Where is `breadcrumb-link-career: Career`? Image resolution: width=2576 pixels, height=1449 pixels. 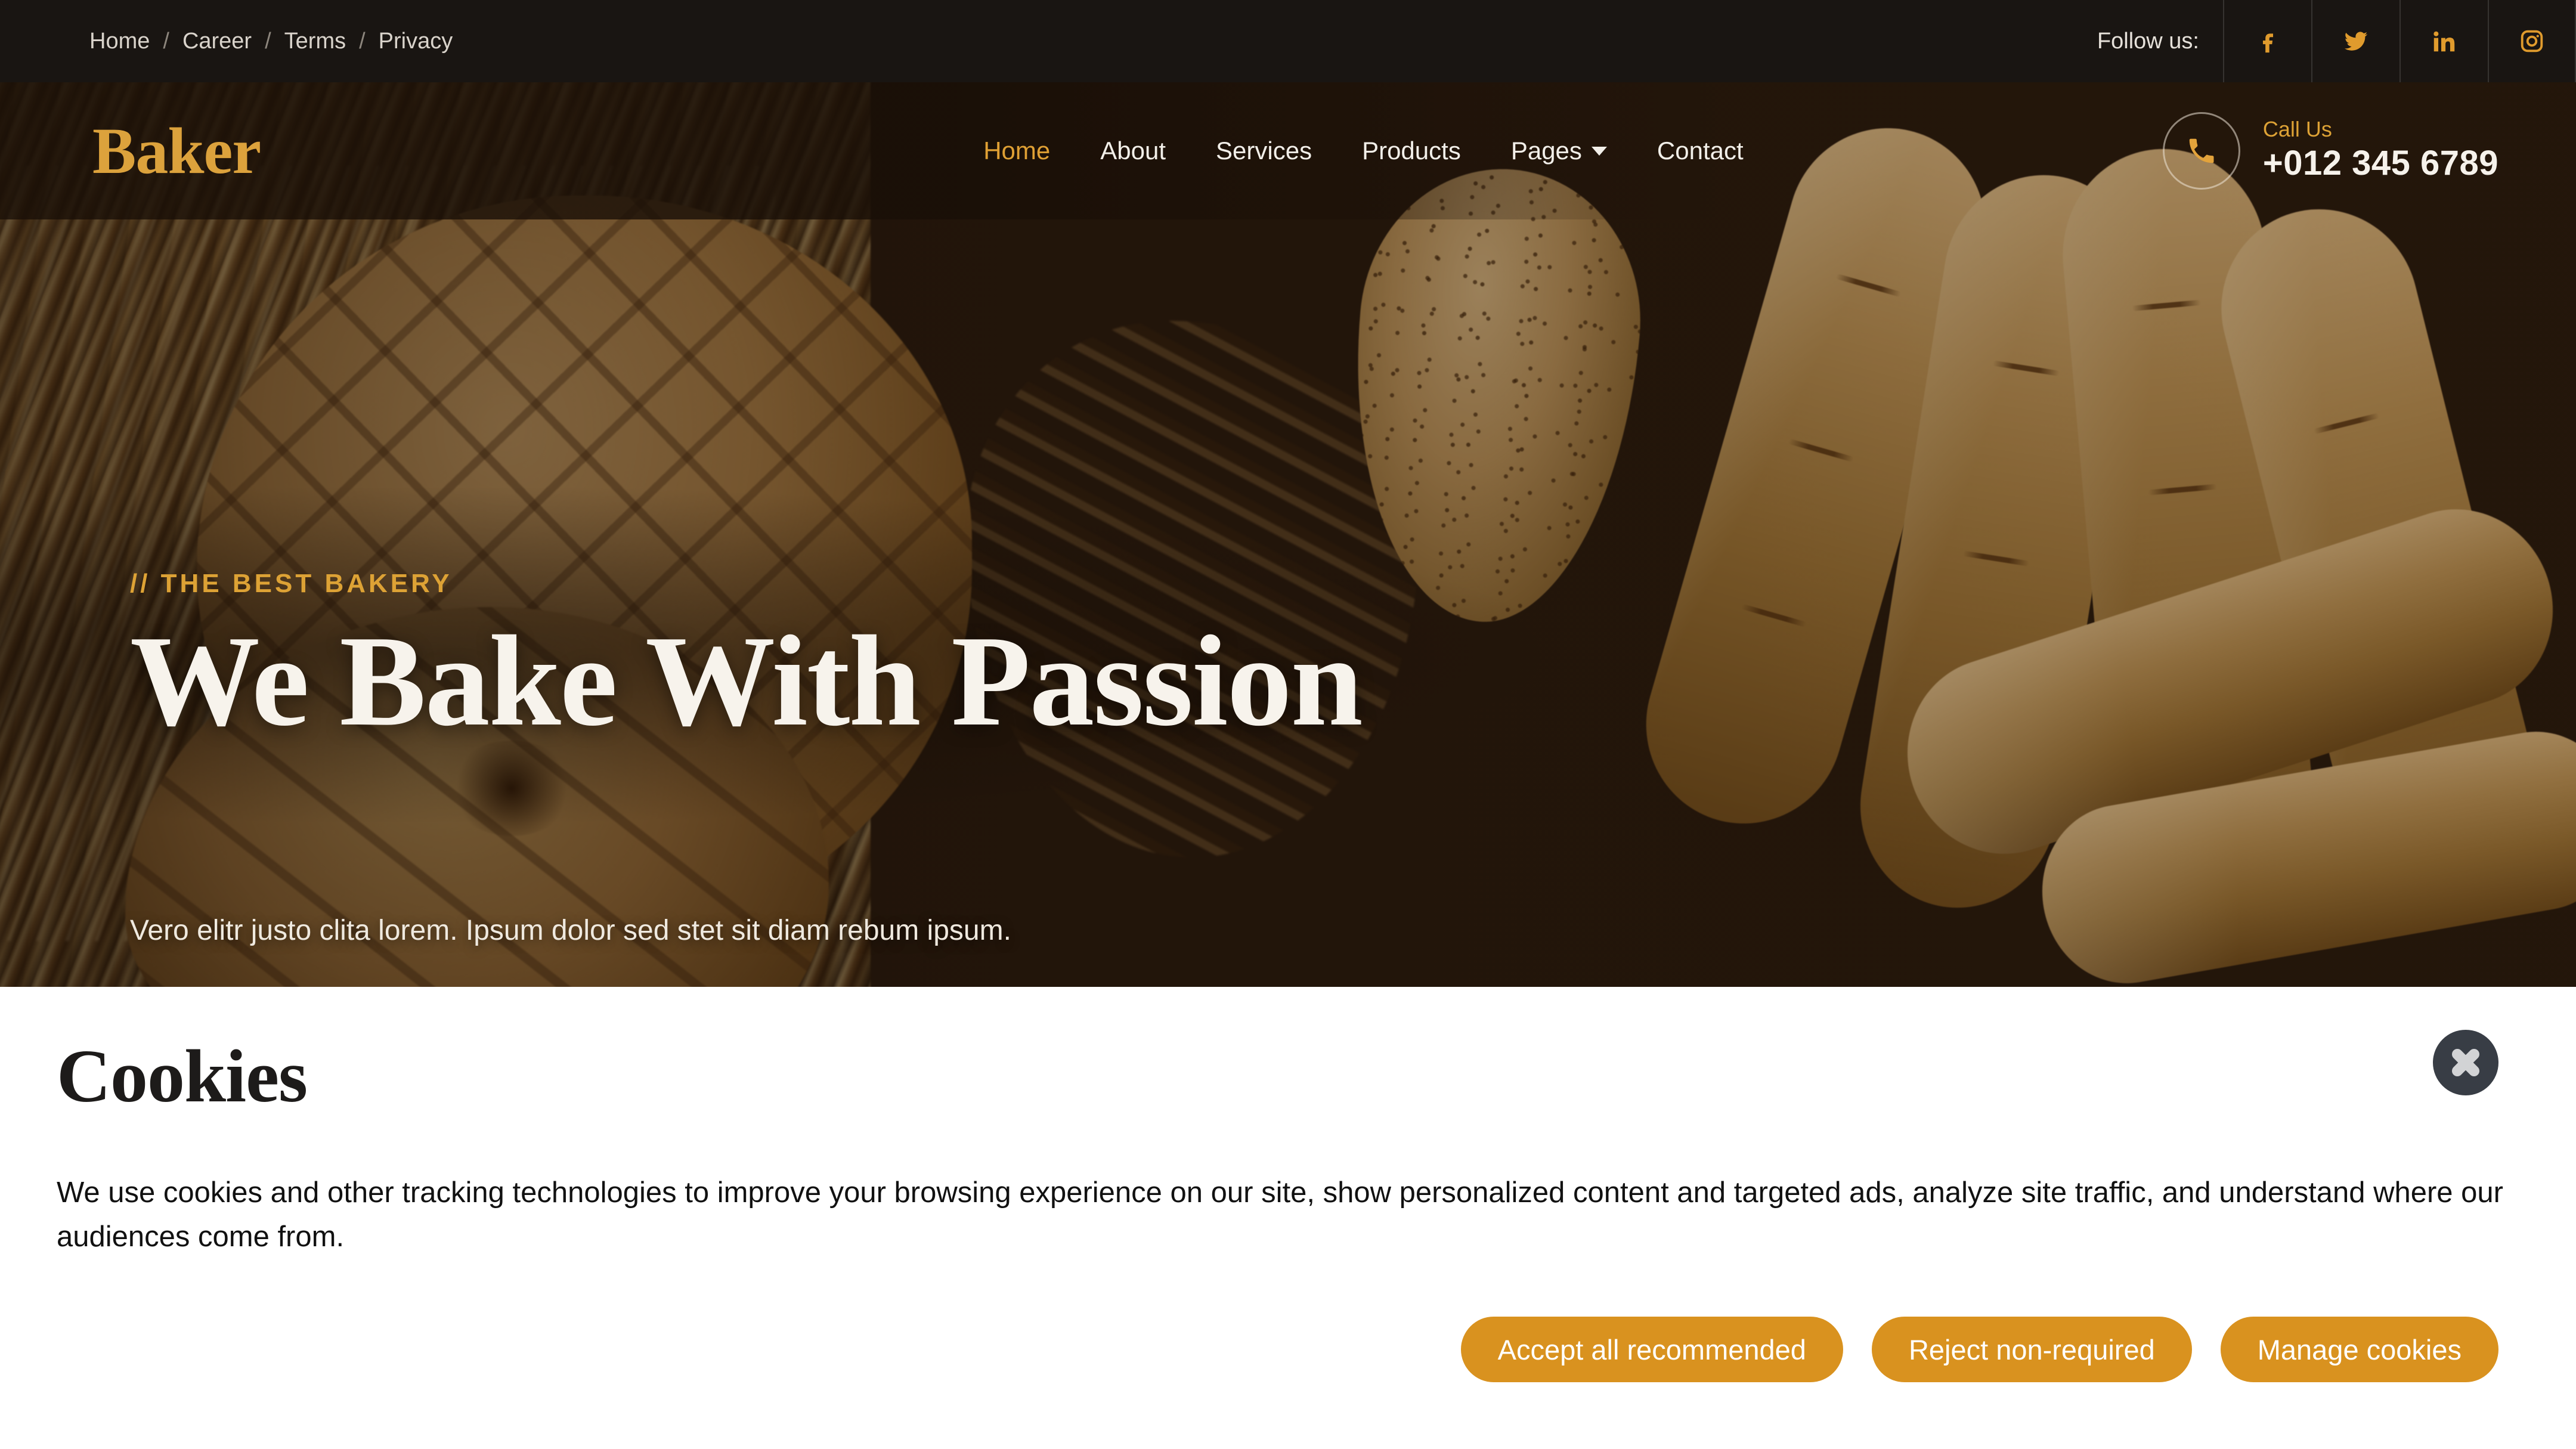
breadcrumb-link-career: Career is located at coordinates (217, 42).